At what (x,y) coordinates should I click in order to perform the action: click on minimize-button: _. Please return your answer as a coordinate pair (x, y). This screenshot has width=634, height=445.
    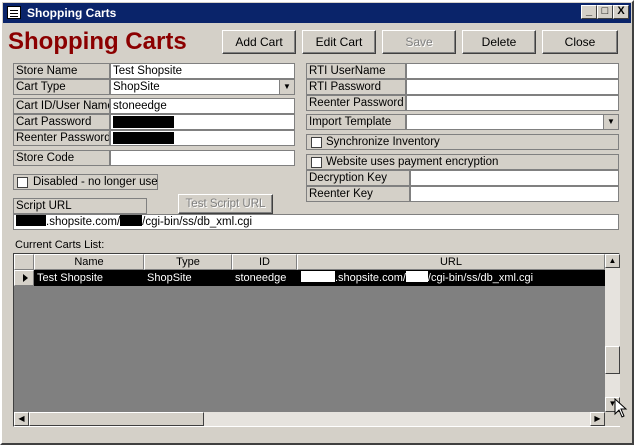
    Looking at the image, I should click on (589, 12).